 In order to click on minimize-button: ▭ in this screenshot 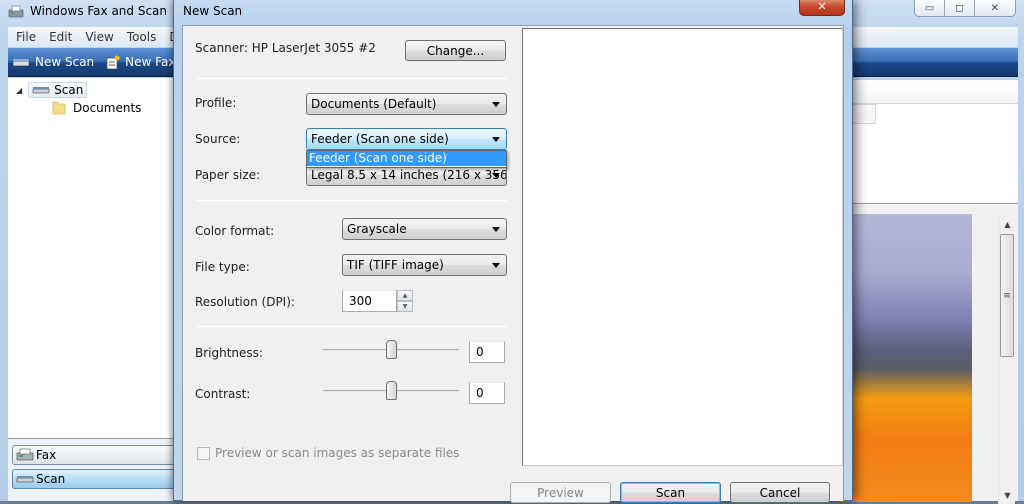, I will do `click(930, 8)`.